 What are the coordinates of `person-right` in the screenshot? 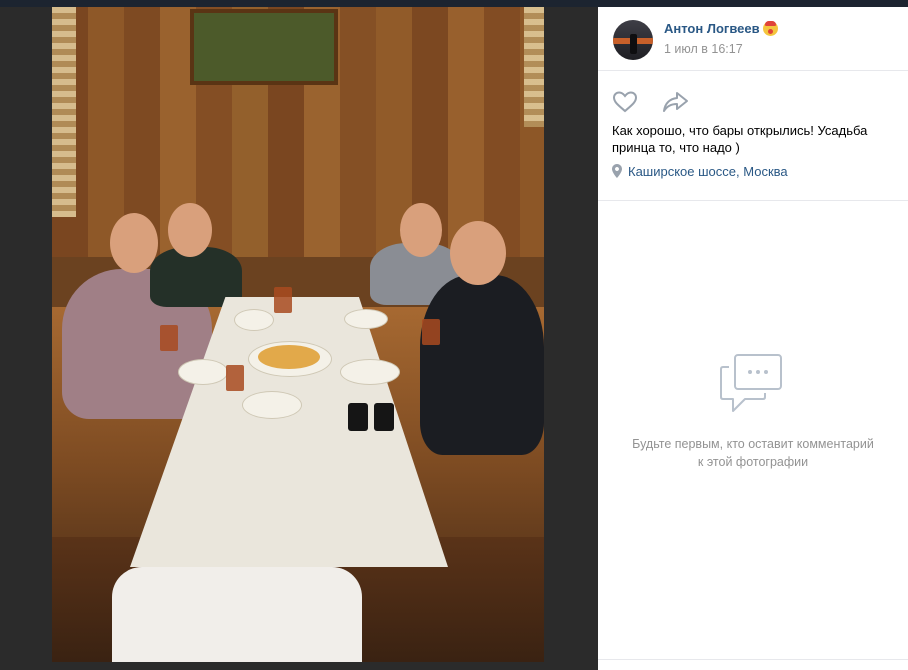 It's located at (482, 365).